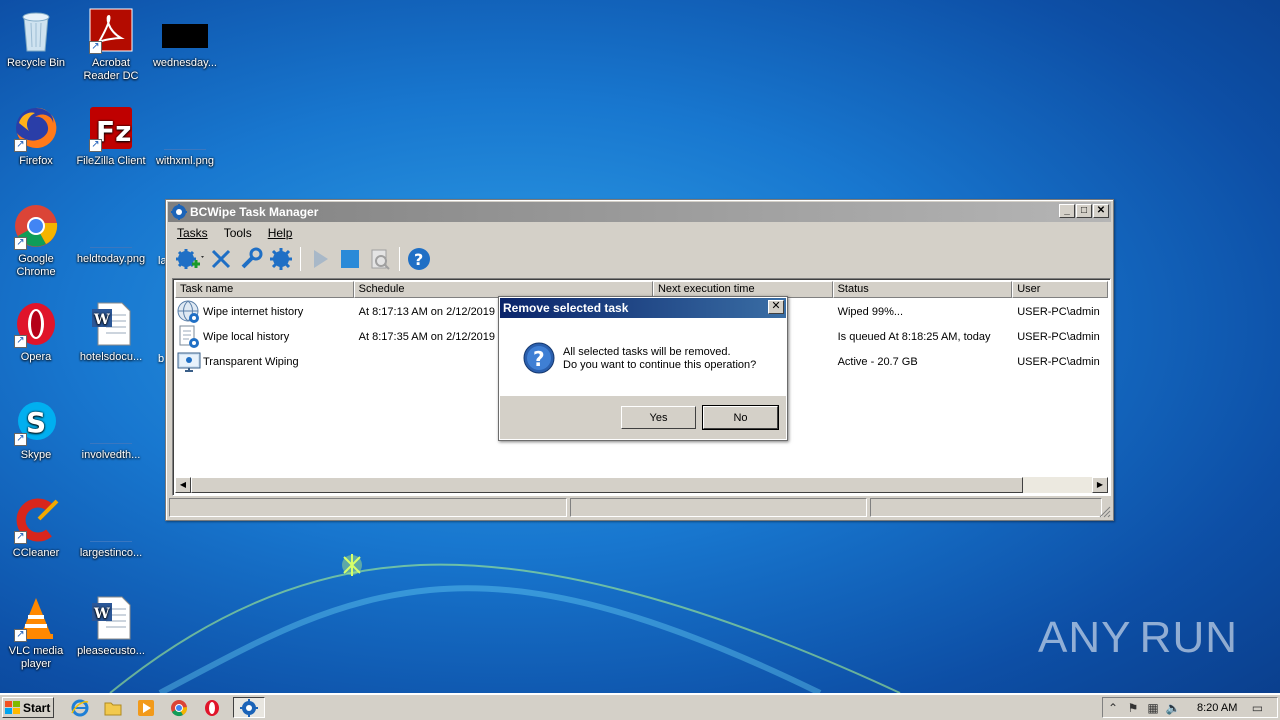  What do you see at coordinates (28, 707) in the screenshot?
I see `start-button: Start` at bounding box center [28, 707].